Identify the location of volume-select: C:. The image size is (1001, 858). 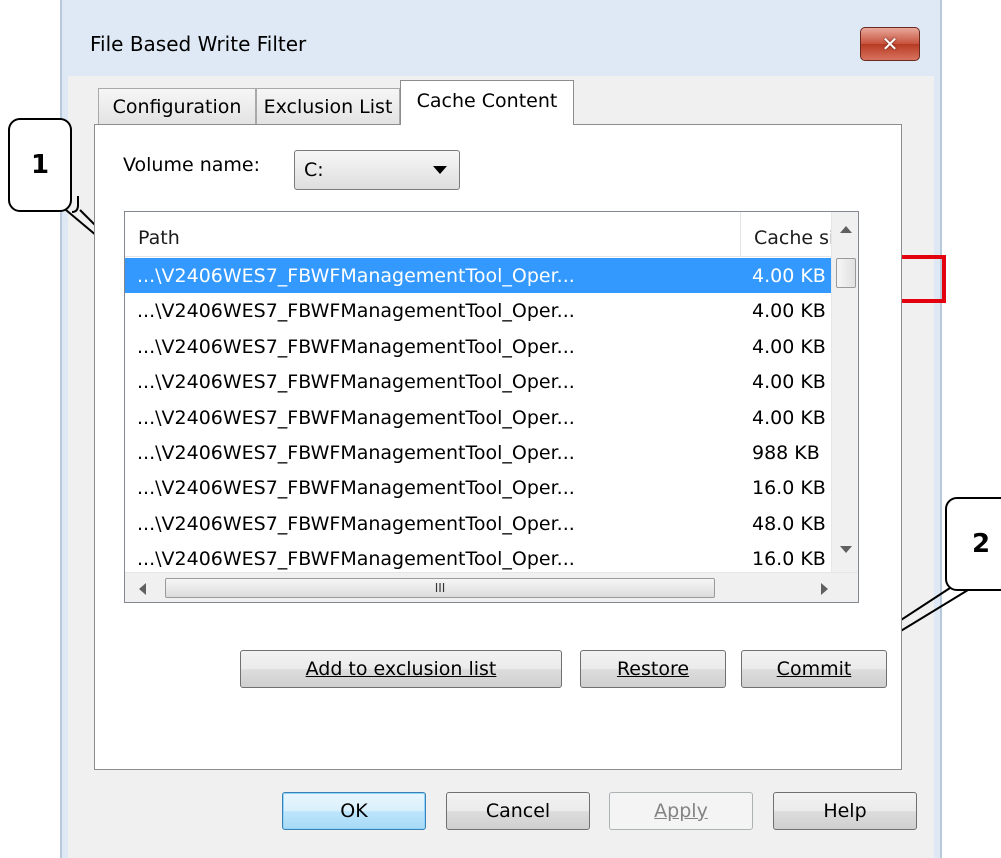
(377, 170).